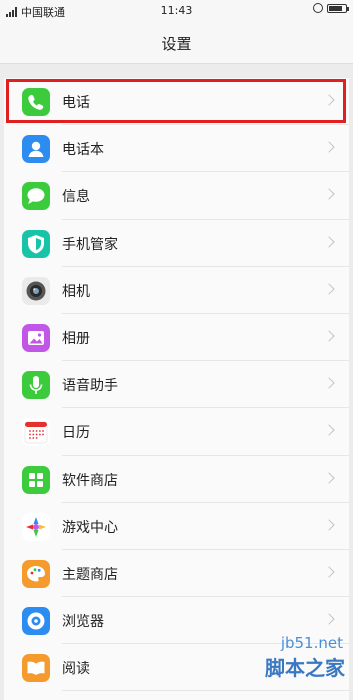 Image resolution: width=353 pixels, height=700 pixels. Describe the element at coordinates (90, 527) in the screenshot. I see `settings-item-label: 游戏中心` at that location.